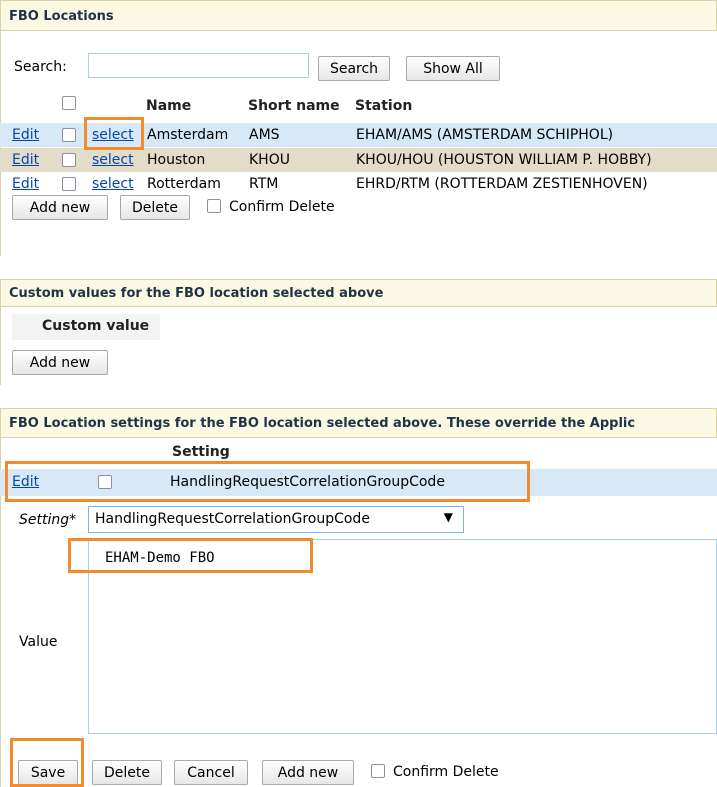  Describe the element at coordinates (502, 184) in the screenshot. I see `row-station: EHRD/RTM (ROTTERDAM ZESTIENHOVEN)` at that location.